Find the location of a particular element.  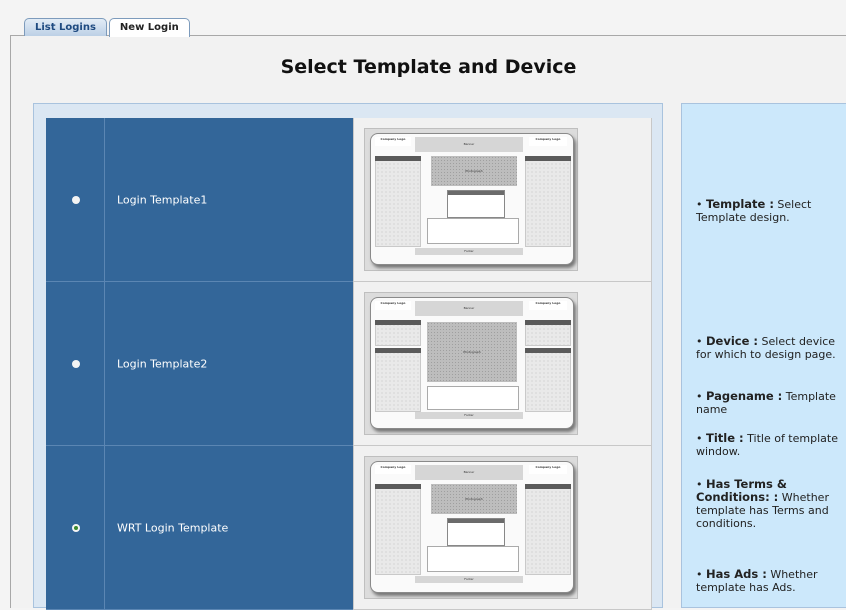

help-term: Pagename : is located at coordinates (744, 396).